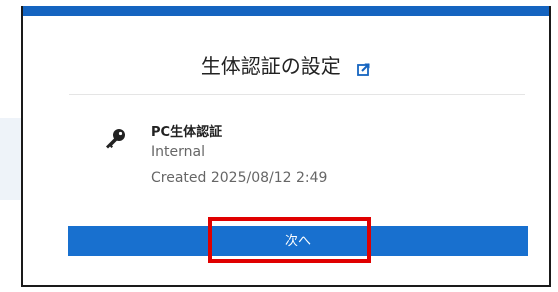 This screenshot has height=292, width=558. What do you see at coordinates (286, 11) in the screenshot?
I see `dialog-top-accent-bar` at bounding box center [286, 11].